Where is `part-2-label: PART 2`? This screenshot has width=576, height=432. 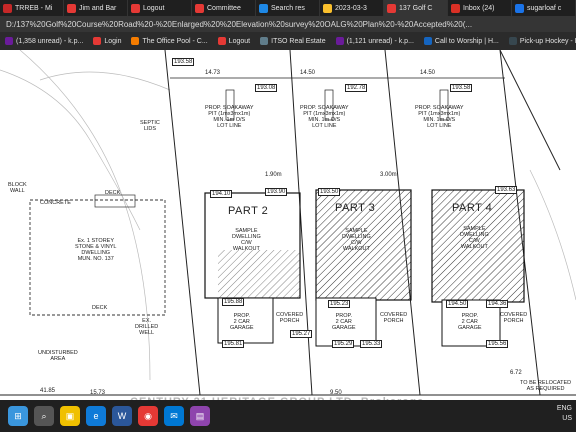
part-2-label: PART 2 is located at coordinates (248, 211).